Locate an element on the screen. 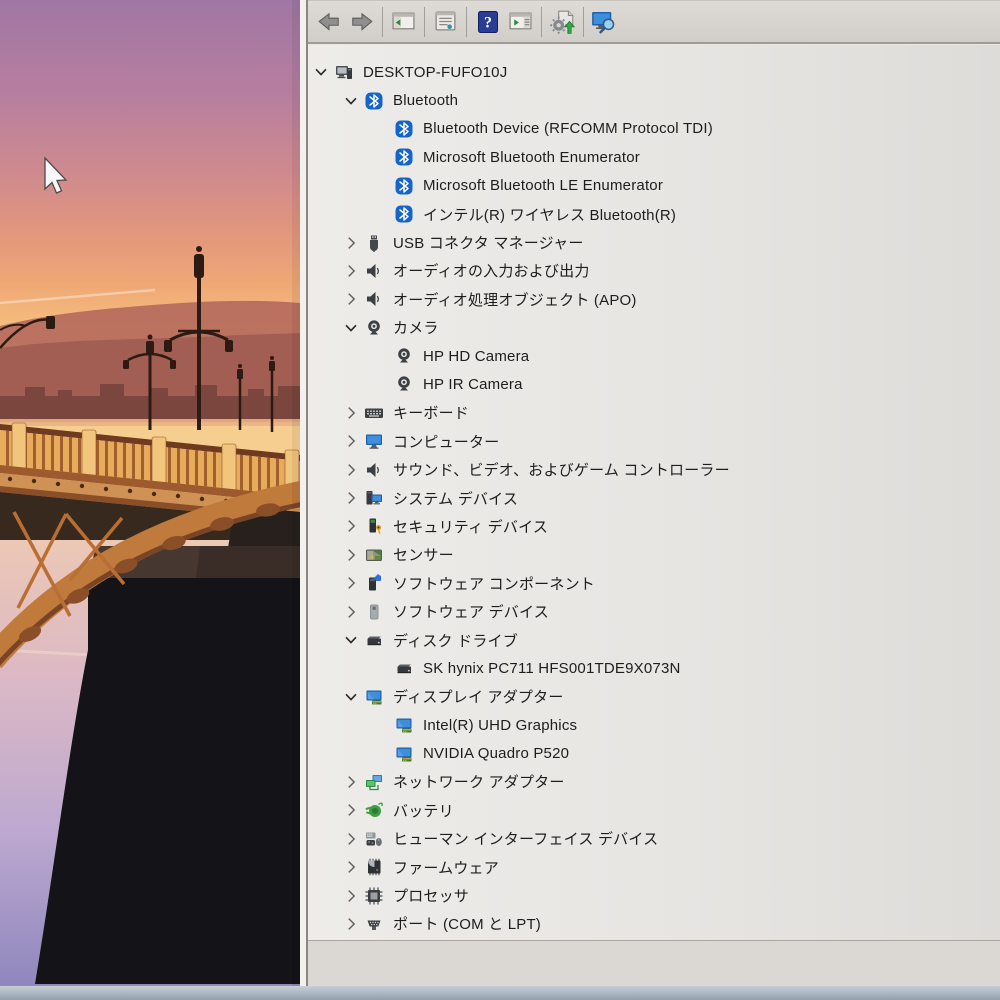  tree-item: Intel(R) UHD Graphics is located at coordinates (654, 725).